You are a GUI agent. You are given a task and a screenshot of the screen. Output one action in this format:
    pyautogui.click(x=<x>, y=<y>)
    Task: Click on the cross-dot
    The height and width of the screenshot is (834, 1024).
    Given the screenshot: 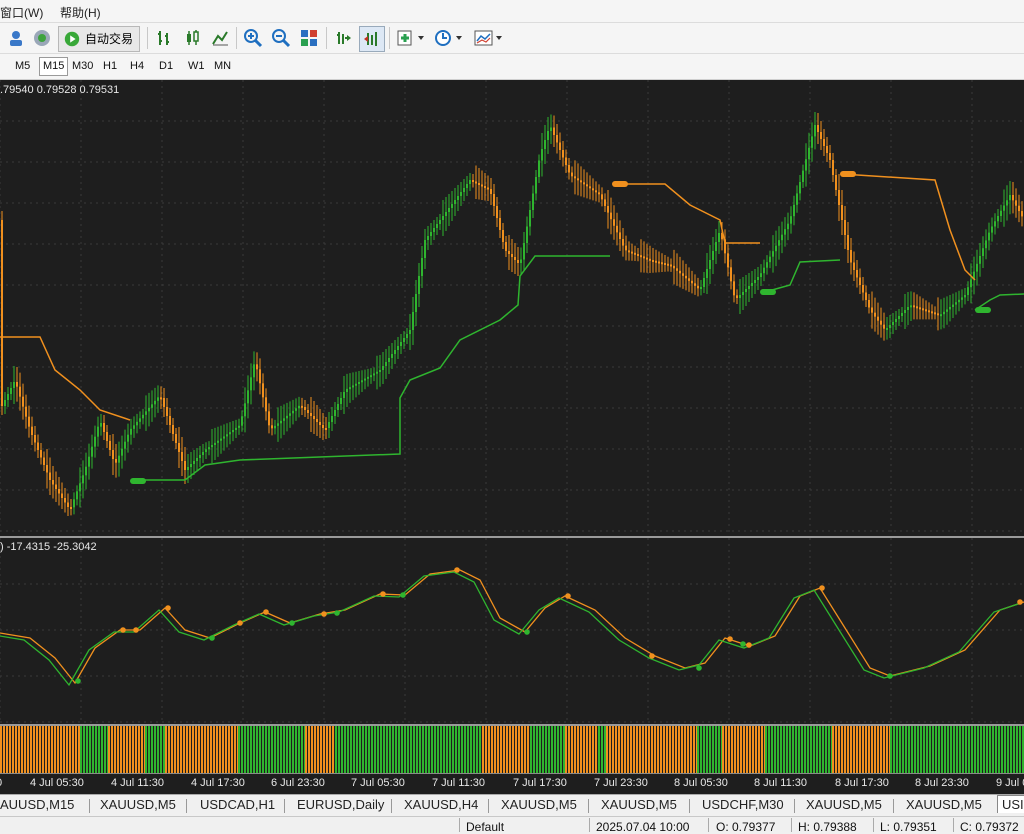 What is the action you would take?
    pyautogui.click(x=337, y=613)
    